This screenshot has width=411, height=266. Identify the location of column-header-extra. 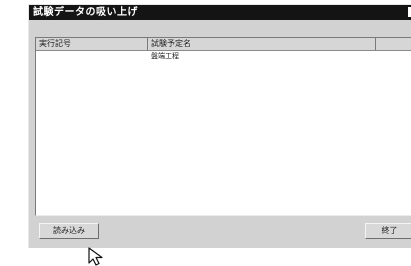
(393, 44).